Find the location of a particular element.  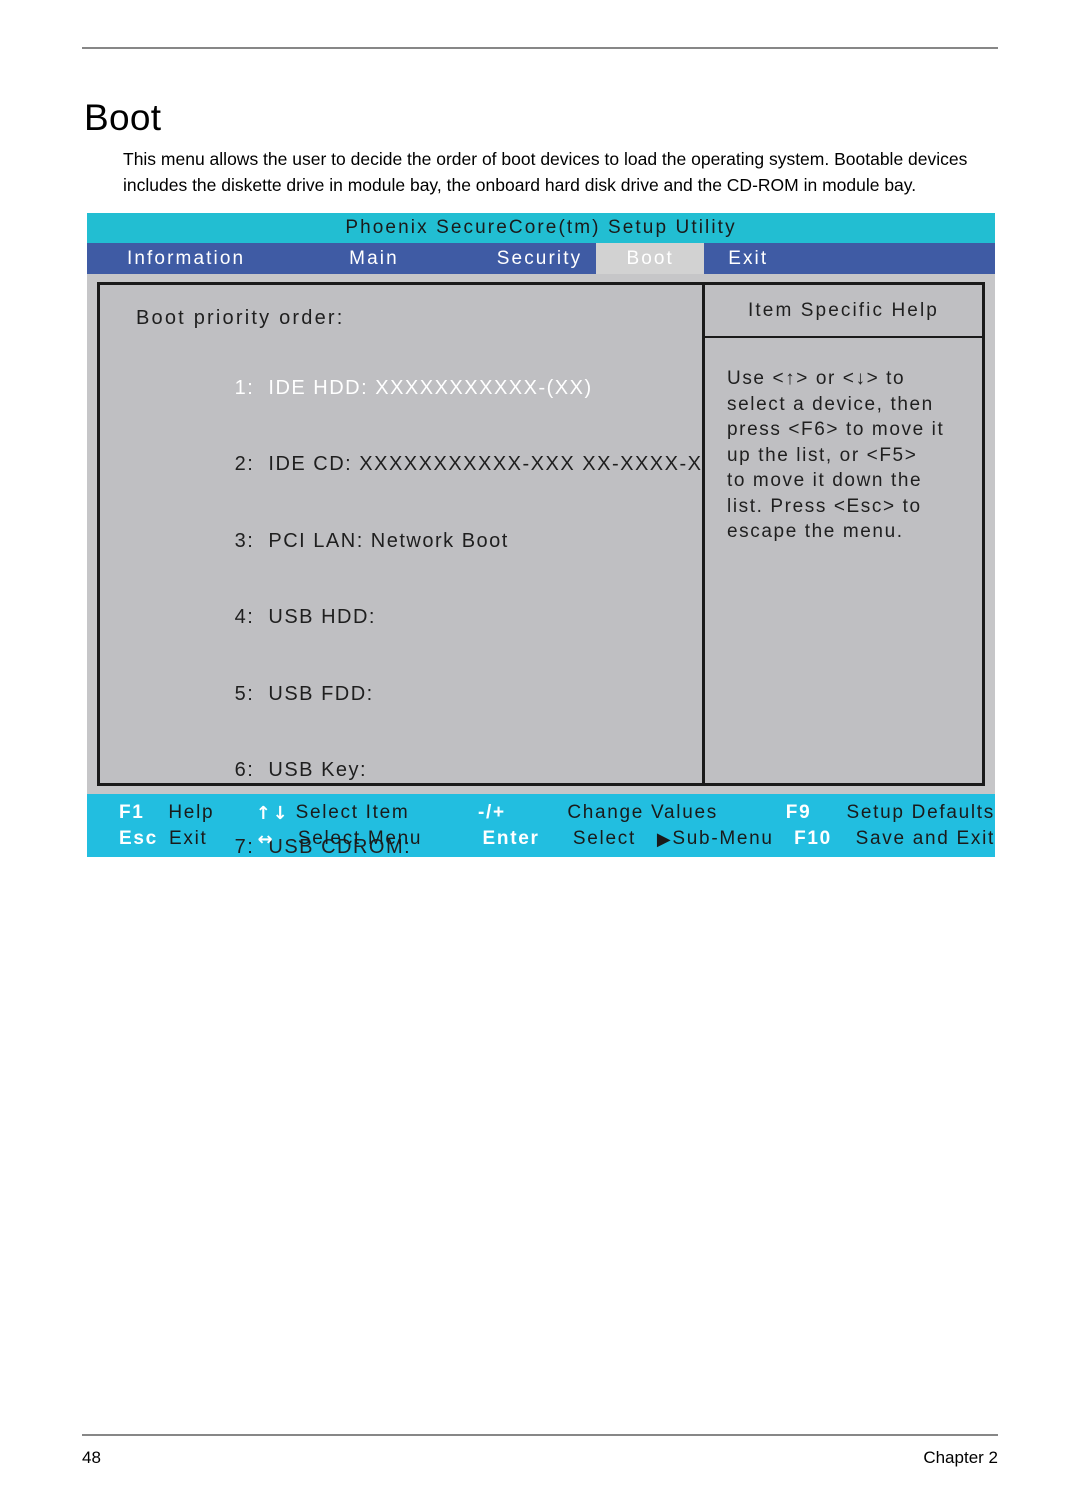

select-submenu-group: Select ▶ Sub-Menu is located at coordinates (683, 839).